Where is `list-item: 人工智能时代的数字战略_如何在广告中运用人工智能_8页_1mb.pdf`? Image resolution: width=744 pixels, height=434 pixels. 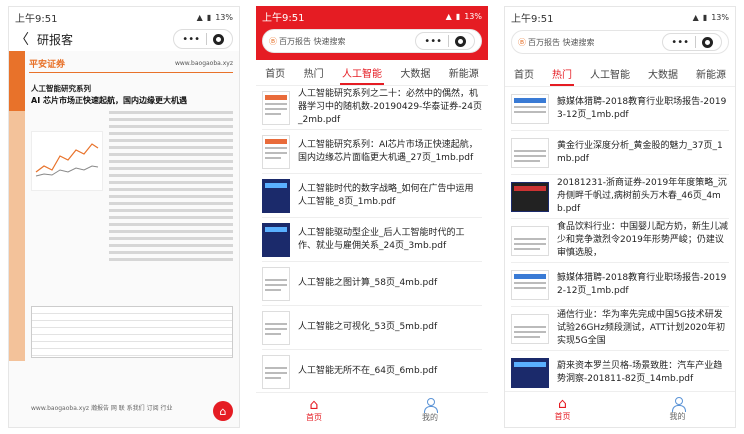 list-item: 人工智能时代的数字战略_如何在广告中运用人工智能_8页_1mb.pdf is located at coordinates (372, 196).